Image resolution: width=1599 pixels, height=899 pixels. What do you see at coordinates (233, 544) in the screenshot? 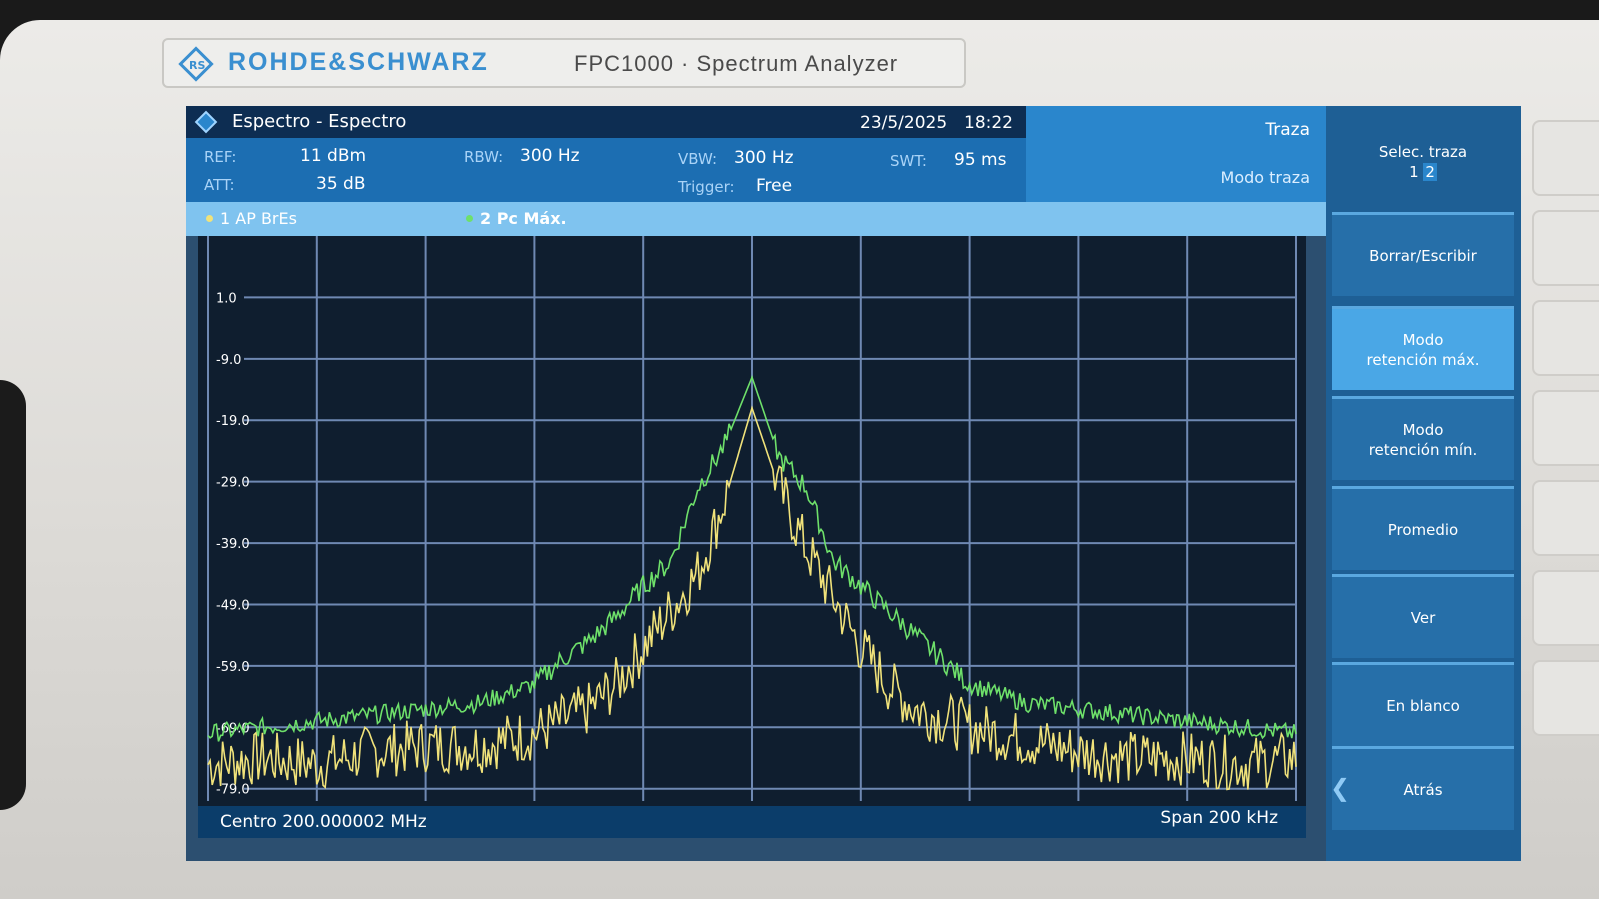
I see `y-tick-label: -39.0` at bounding box center [233, 544].